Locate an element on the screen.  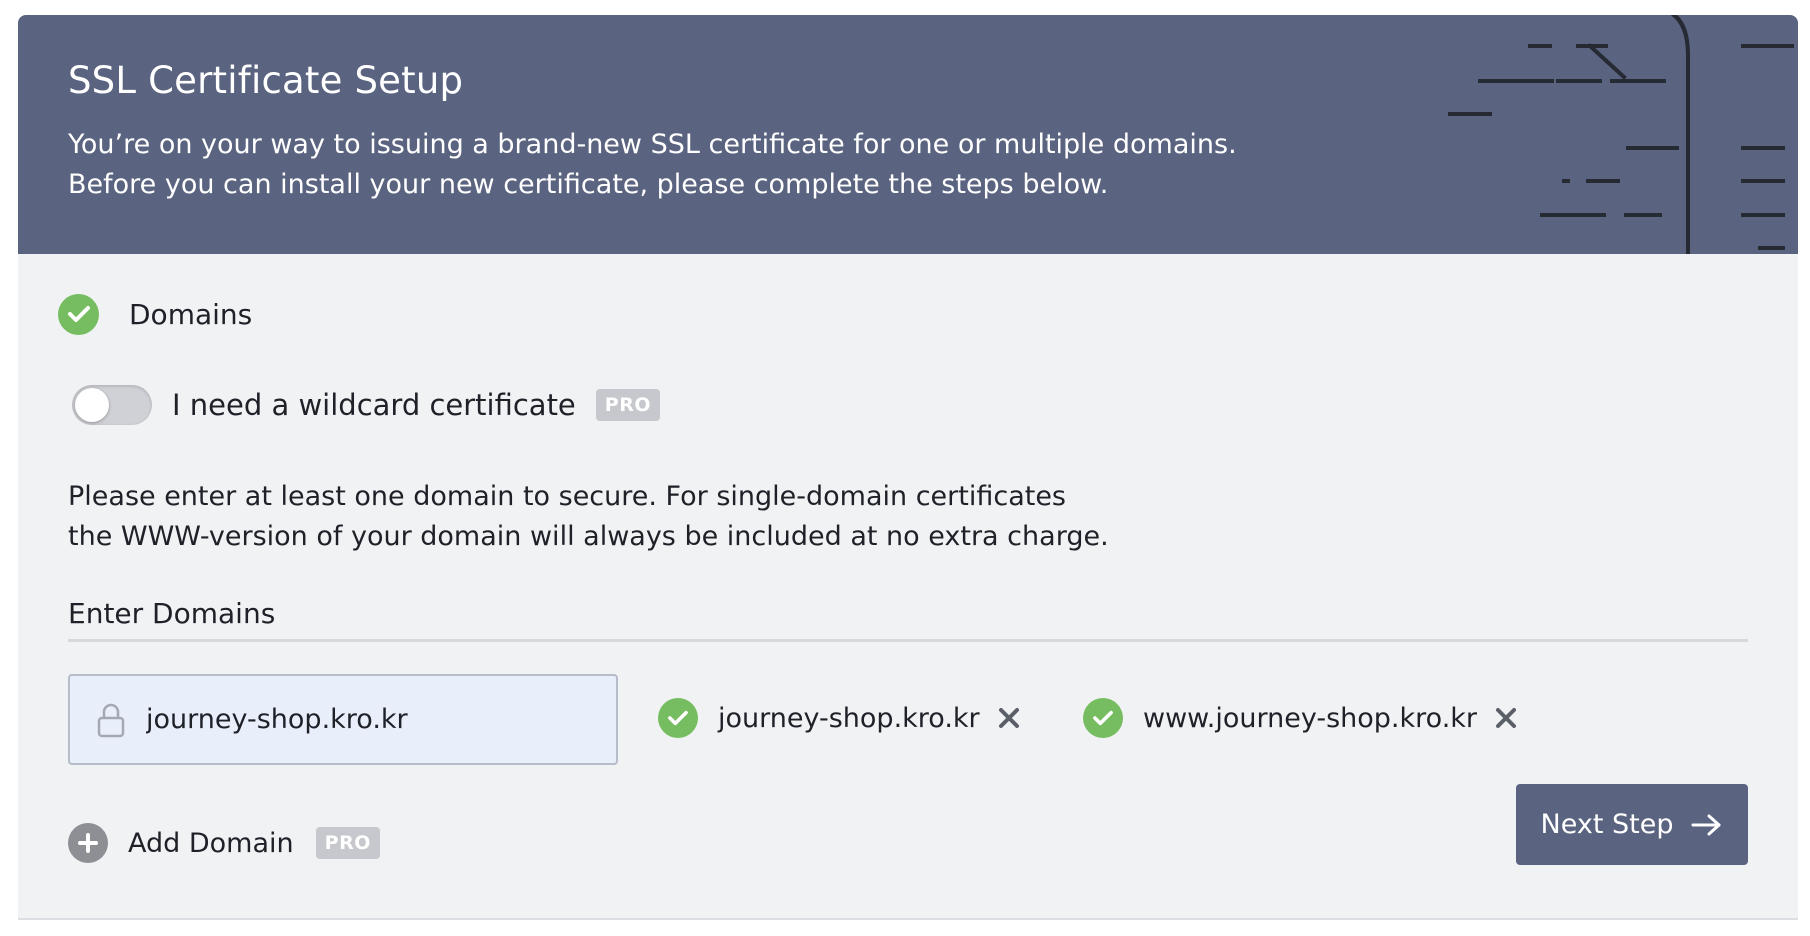
domain-chip: journey-shop.kro.kr is located at coordinates (839, 718).